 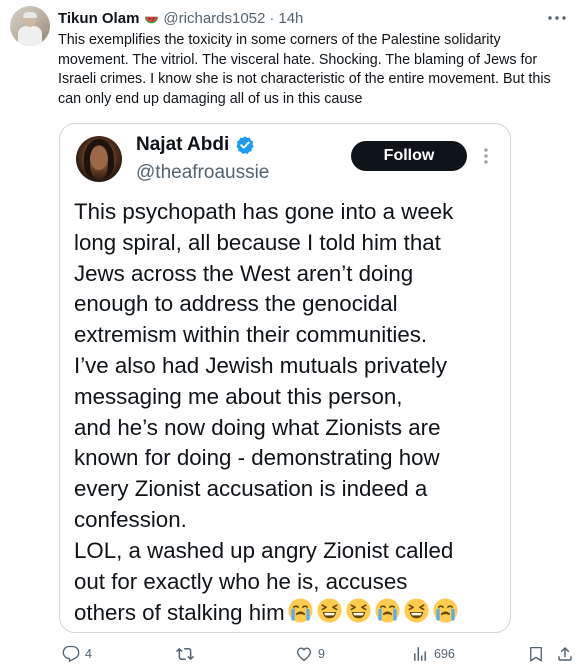 What do you see at coordinates (409, 156) in the screenshot?
I see `follow-button: Follow` at bounding box center [409, 156].